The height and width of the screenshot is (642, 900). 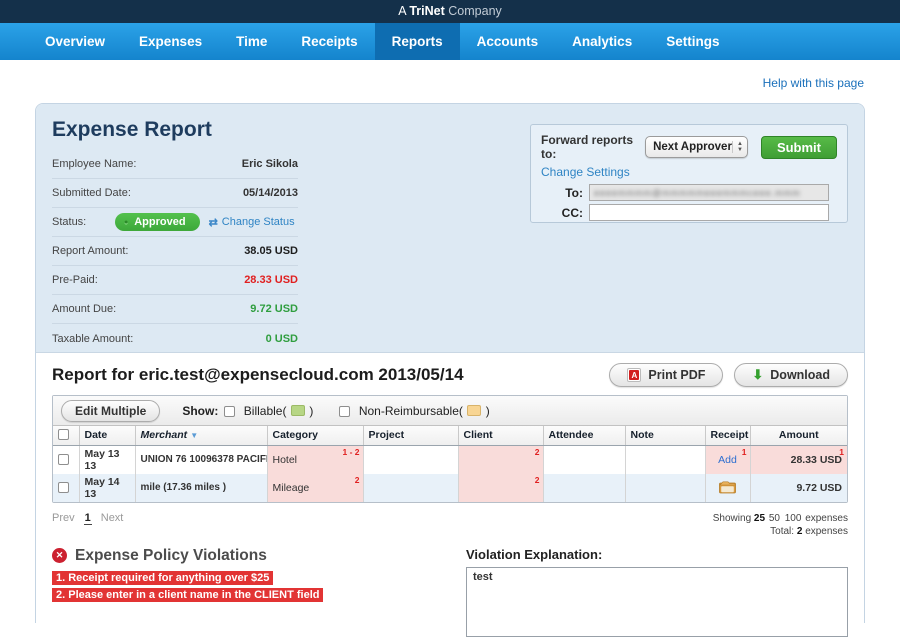 What do you see at coordinates (112, 518) in the screenshot?
I see `next-page-link: Next` at bounding box center [112, 518].